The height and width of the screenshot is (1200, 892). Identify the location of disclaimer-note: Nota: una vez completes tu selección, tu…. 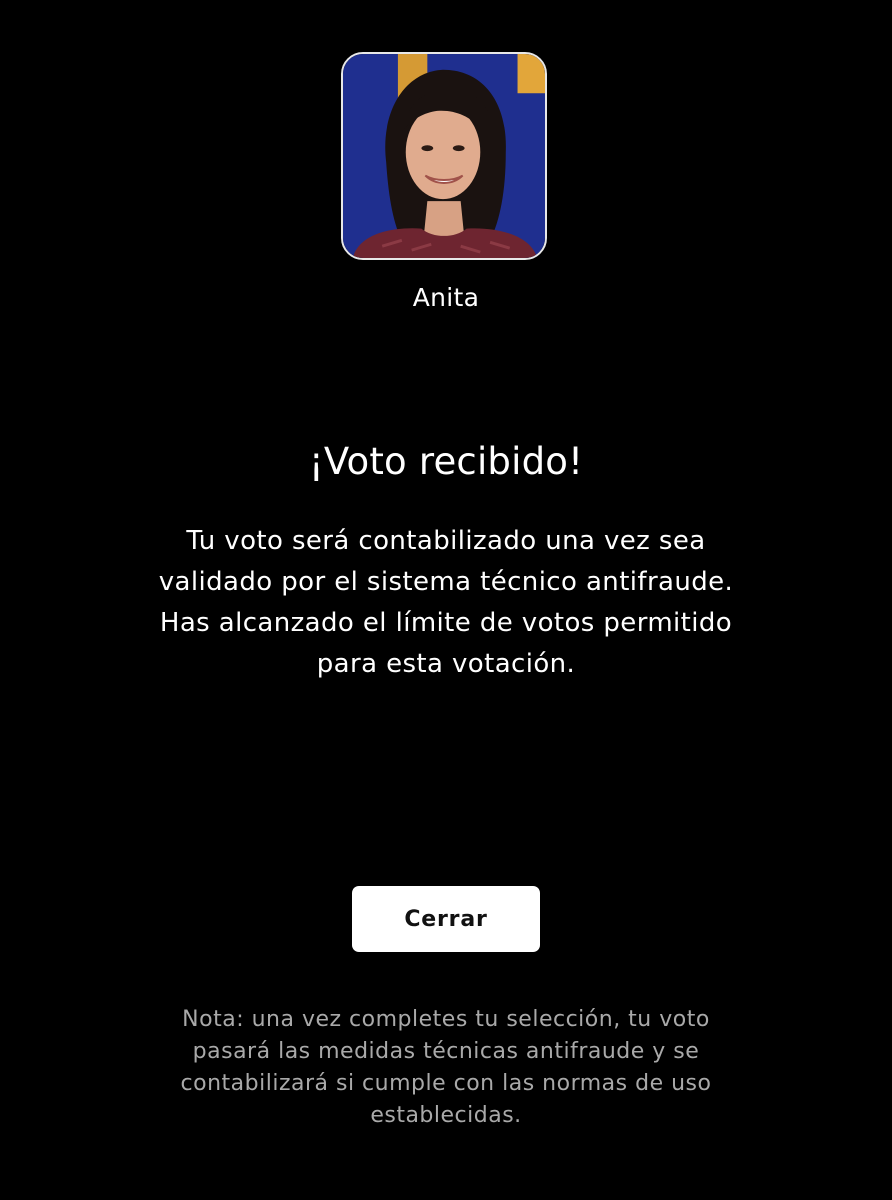
(446, 1068).